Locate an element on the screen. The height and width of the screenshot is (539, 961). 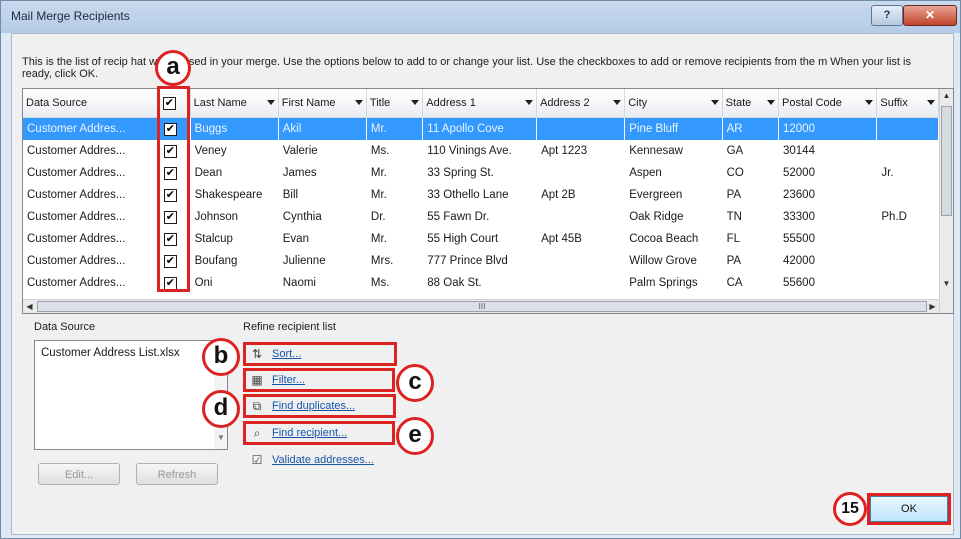
col-data-source: Data Source is located at coordinates (91, 103).